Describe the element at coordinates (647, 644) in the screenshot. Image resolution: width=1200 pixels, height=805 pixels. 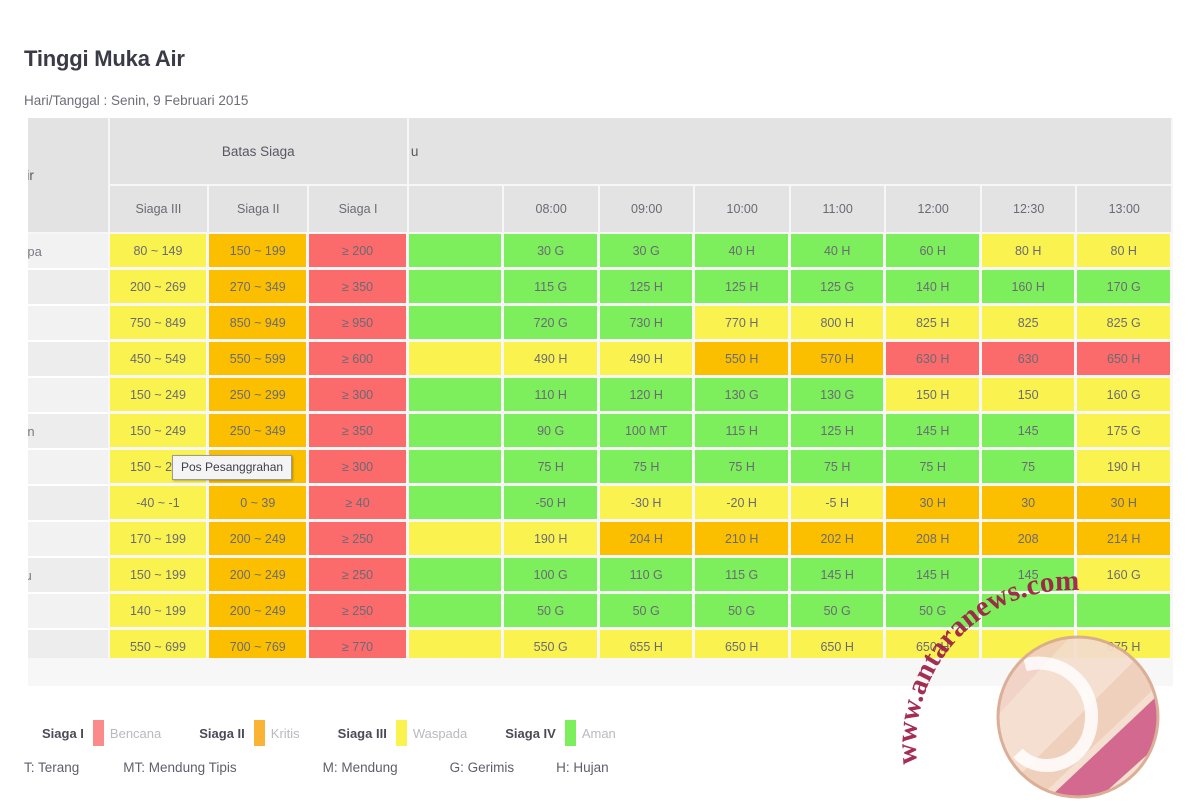
I see `reading-cell: 655 H` at that location.